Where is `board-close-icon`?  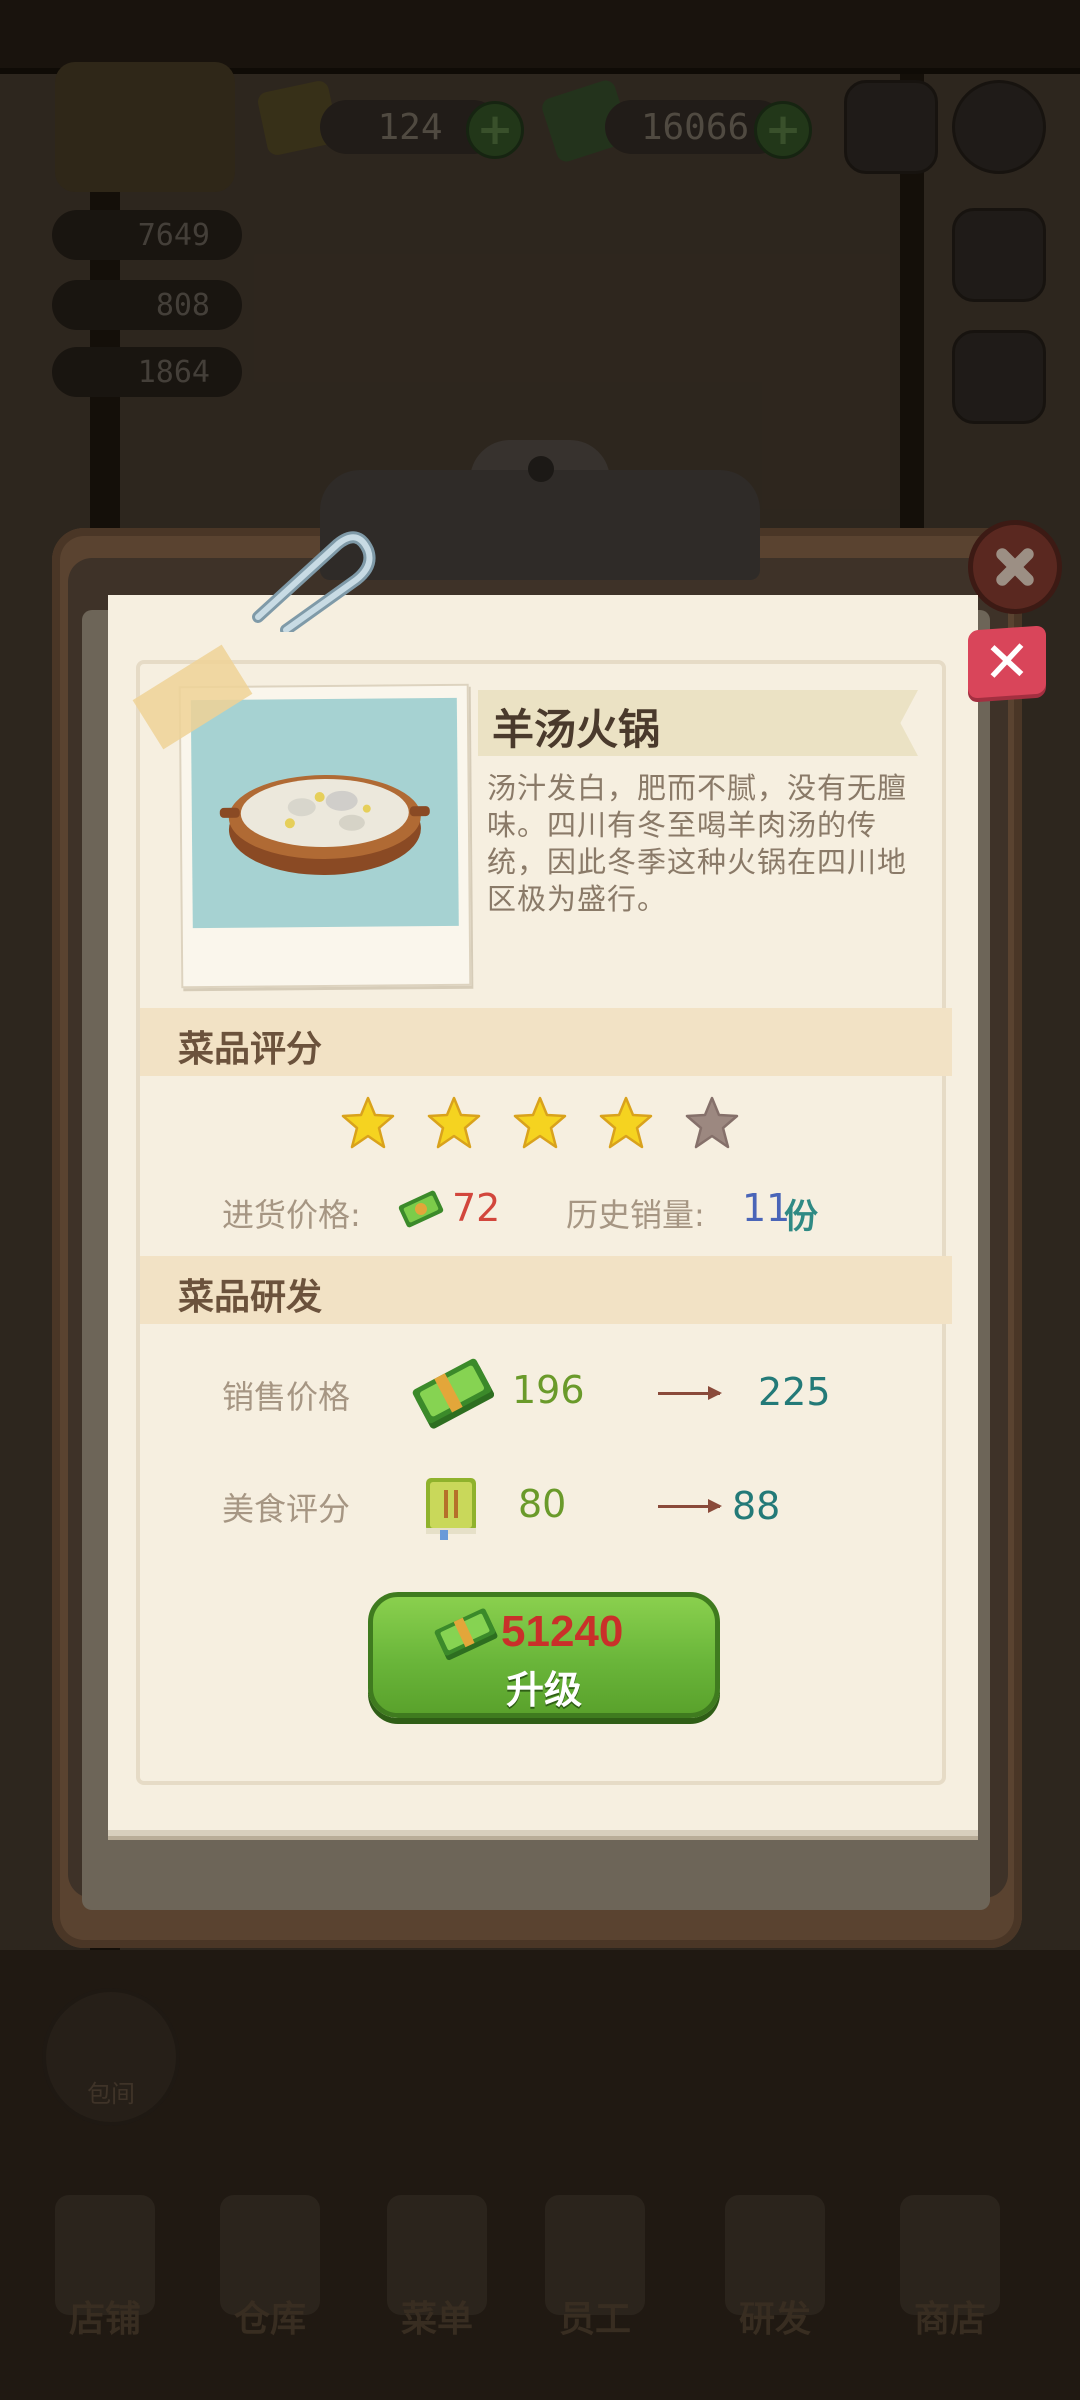 board-close-icon is located at coordinates (1015, 567).